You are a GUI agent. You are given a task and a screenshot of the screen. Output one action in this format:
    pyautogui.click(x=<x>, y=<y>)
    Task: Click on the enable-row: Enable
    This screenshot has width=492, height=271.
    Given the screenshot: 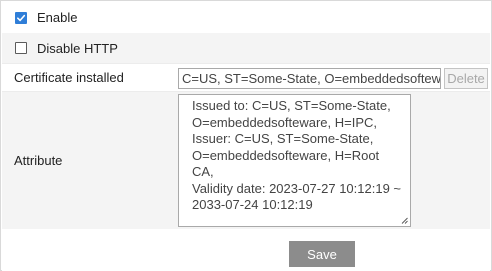 What is the action you would take?
    pyautogui.click(x=246, y=17)
    